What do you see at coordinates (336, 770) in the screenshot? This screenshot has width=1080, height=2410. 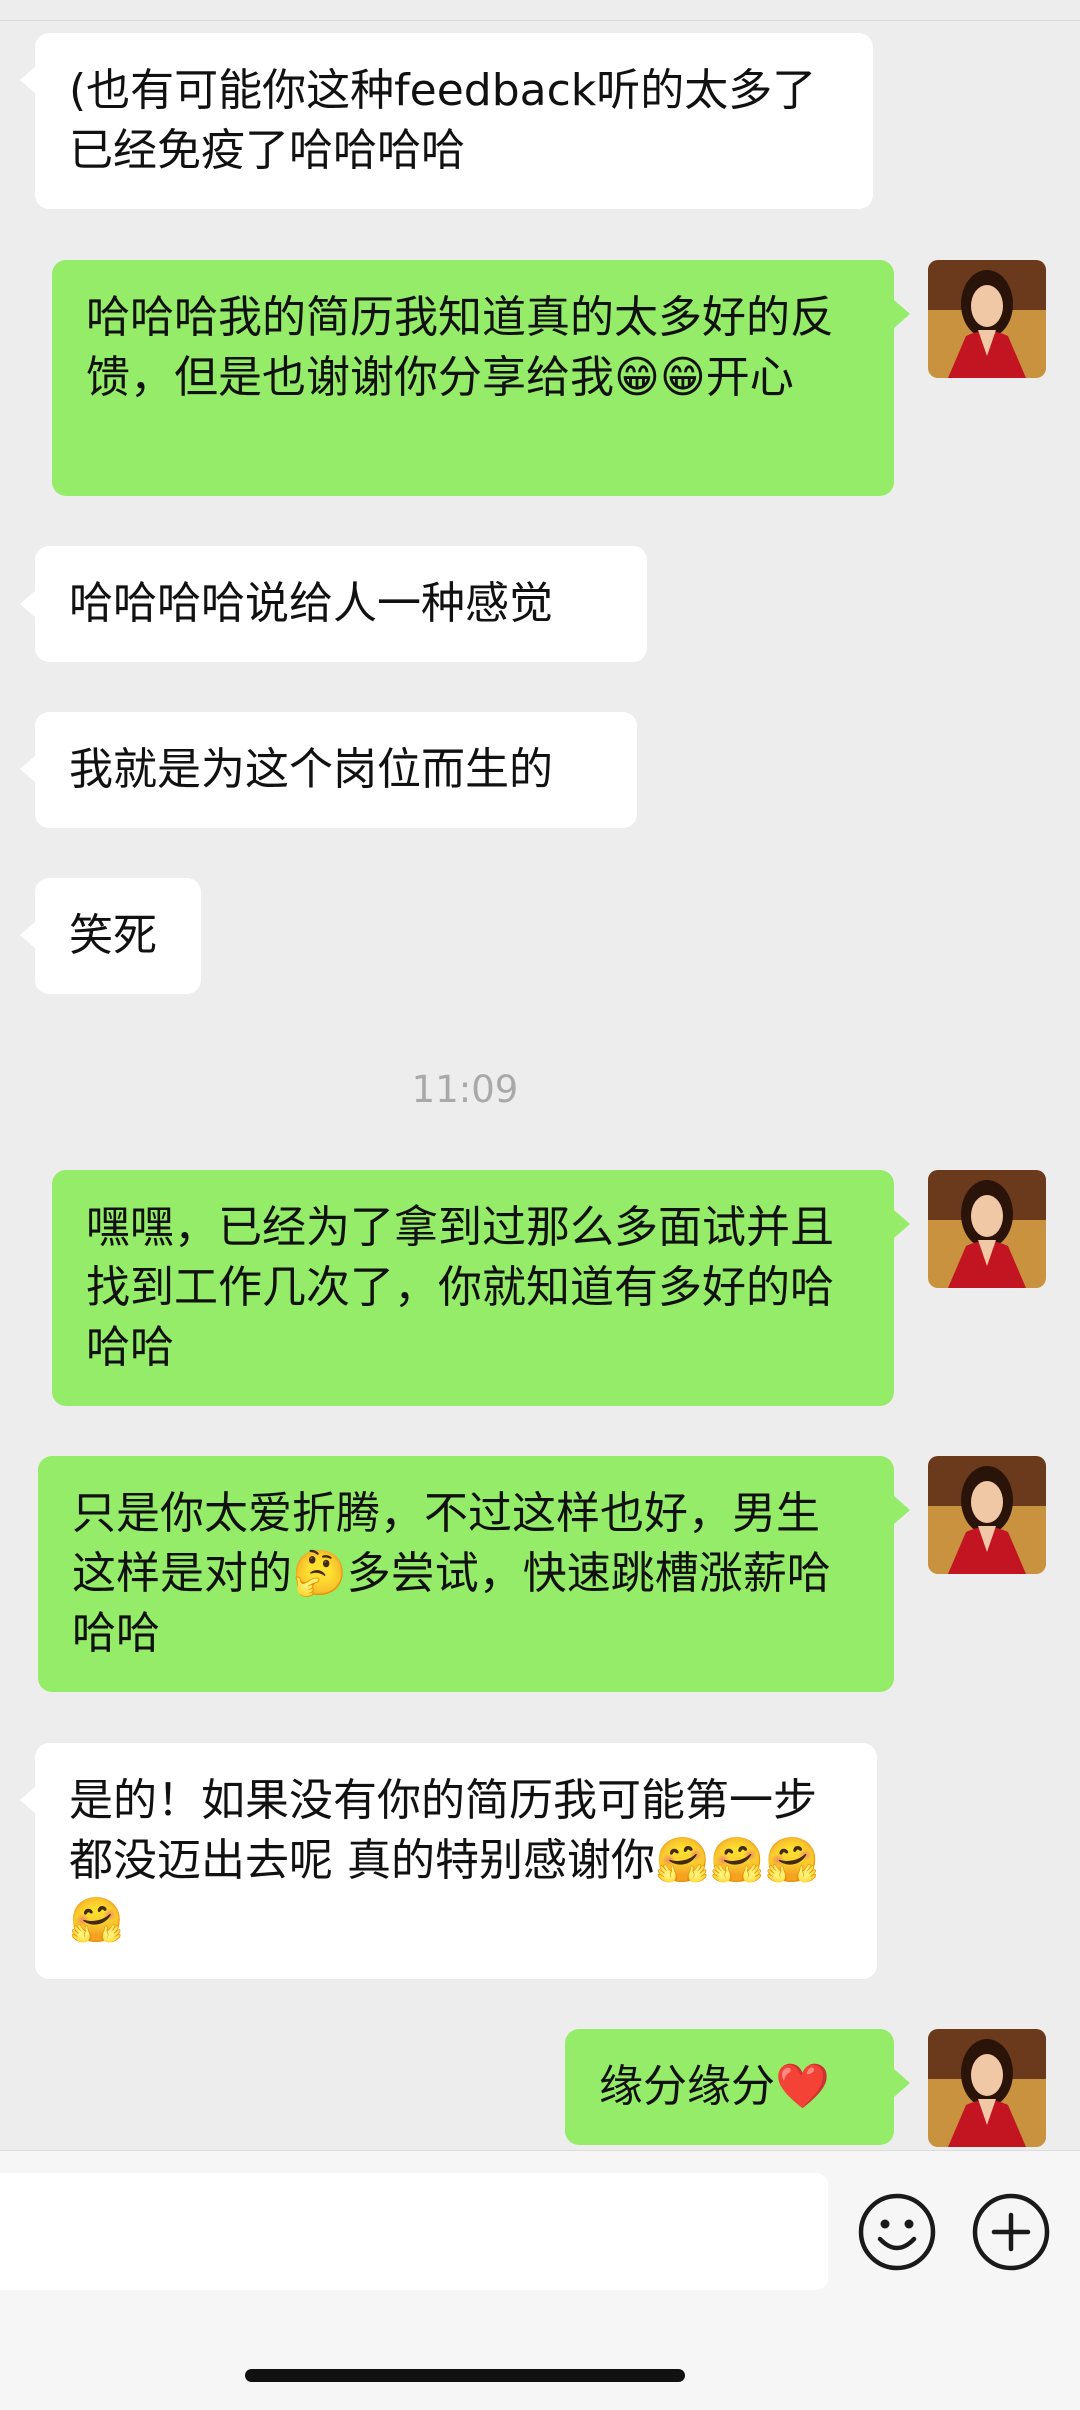 I see `message-bubble: 我就是为这个岗位而生的` at bounding box center [336, 770].